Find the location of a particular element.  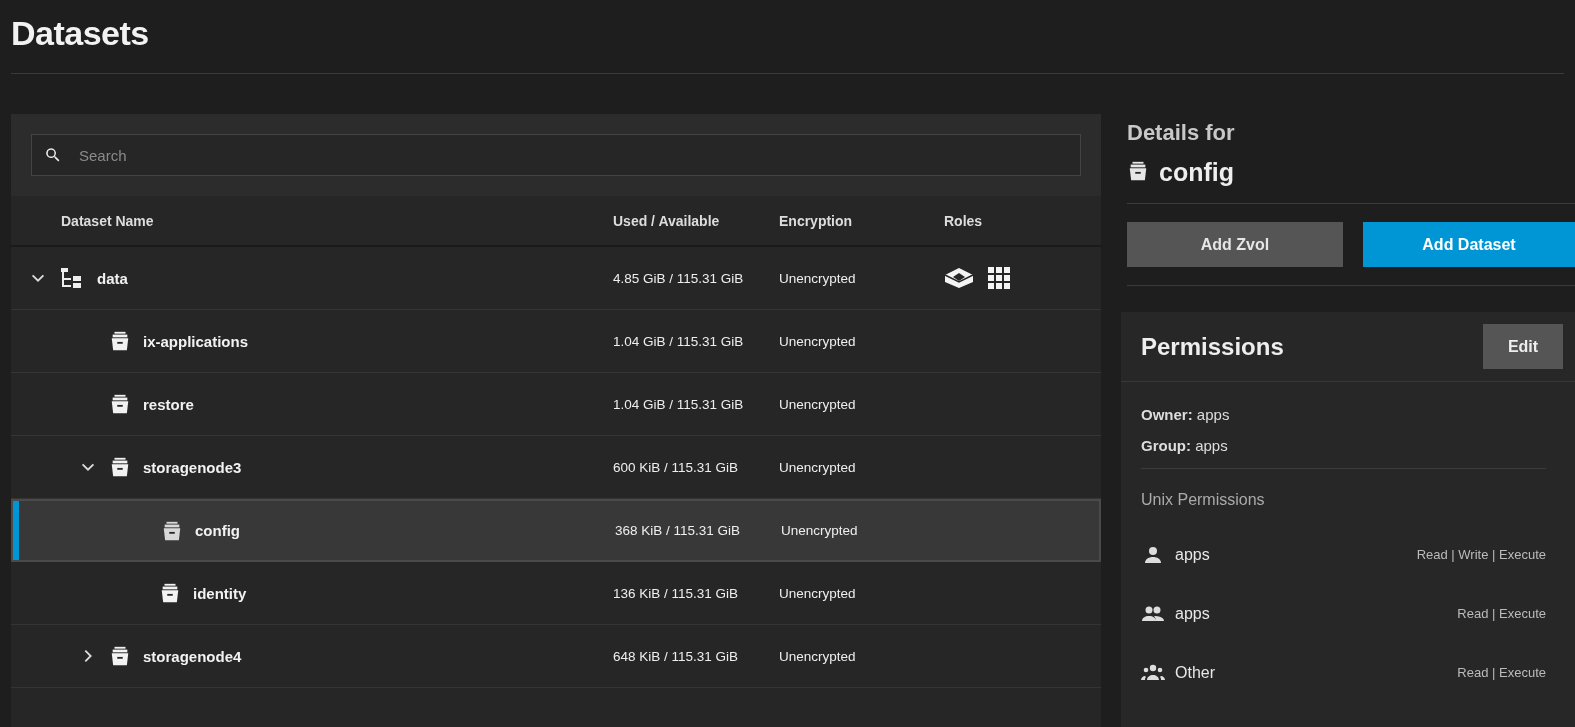

column-header: Encryption is located at coordinates (816, 220).